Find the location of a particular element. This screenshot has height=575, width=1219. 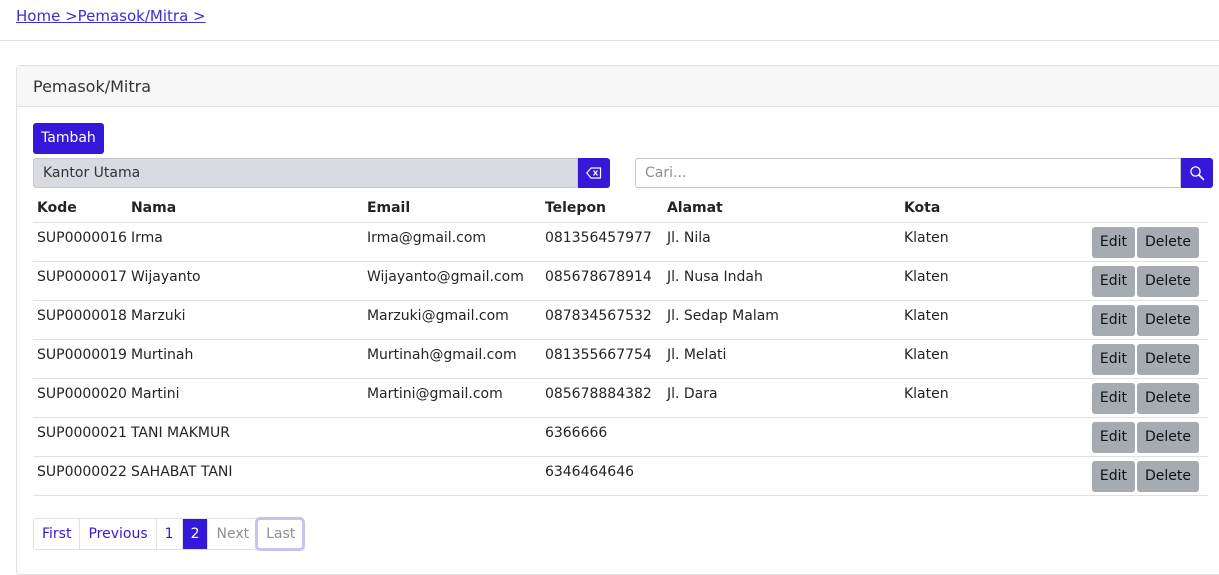

cell-nama: TANI MAKMUR is located at coordinates (244, 437).